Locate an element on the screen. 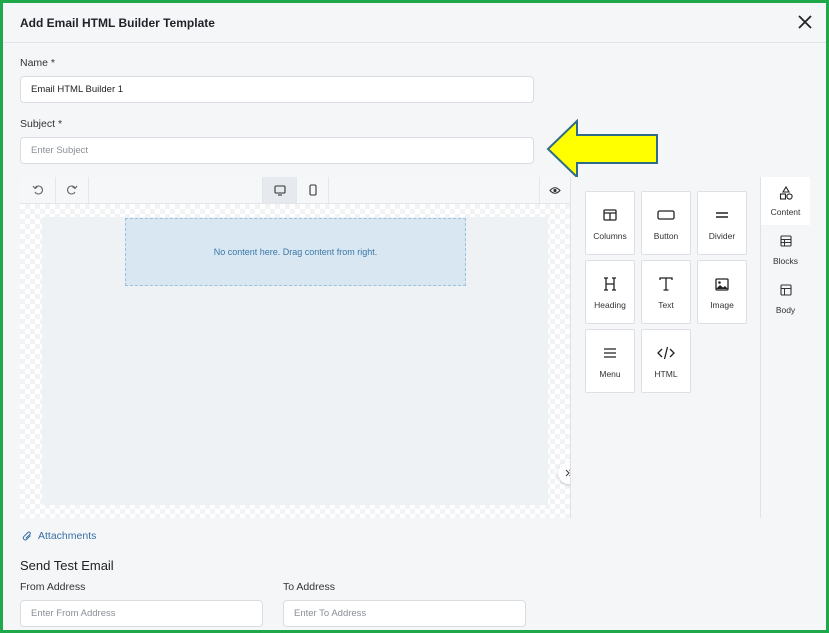 This screenshot has width=829, height=633. tile-heading: Heading is located at coordinates (610, 292).